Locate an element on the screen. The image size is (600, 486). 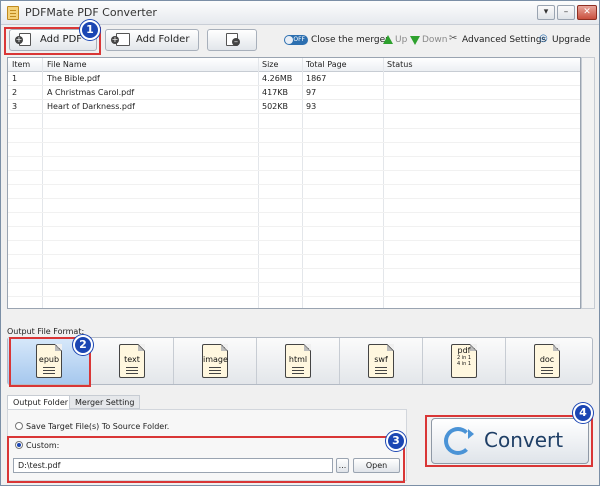
tab-merger-setting: Merger Setting is located at coordinates (105, 402).